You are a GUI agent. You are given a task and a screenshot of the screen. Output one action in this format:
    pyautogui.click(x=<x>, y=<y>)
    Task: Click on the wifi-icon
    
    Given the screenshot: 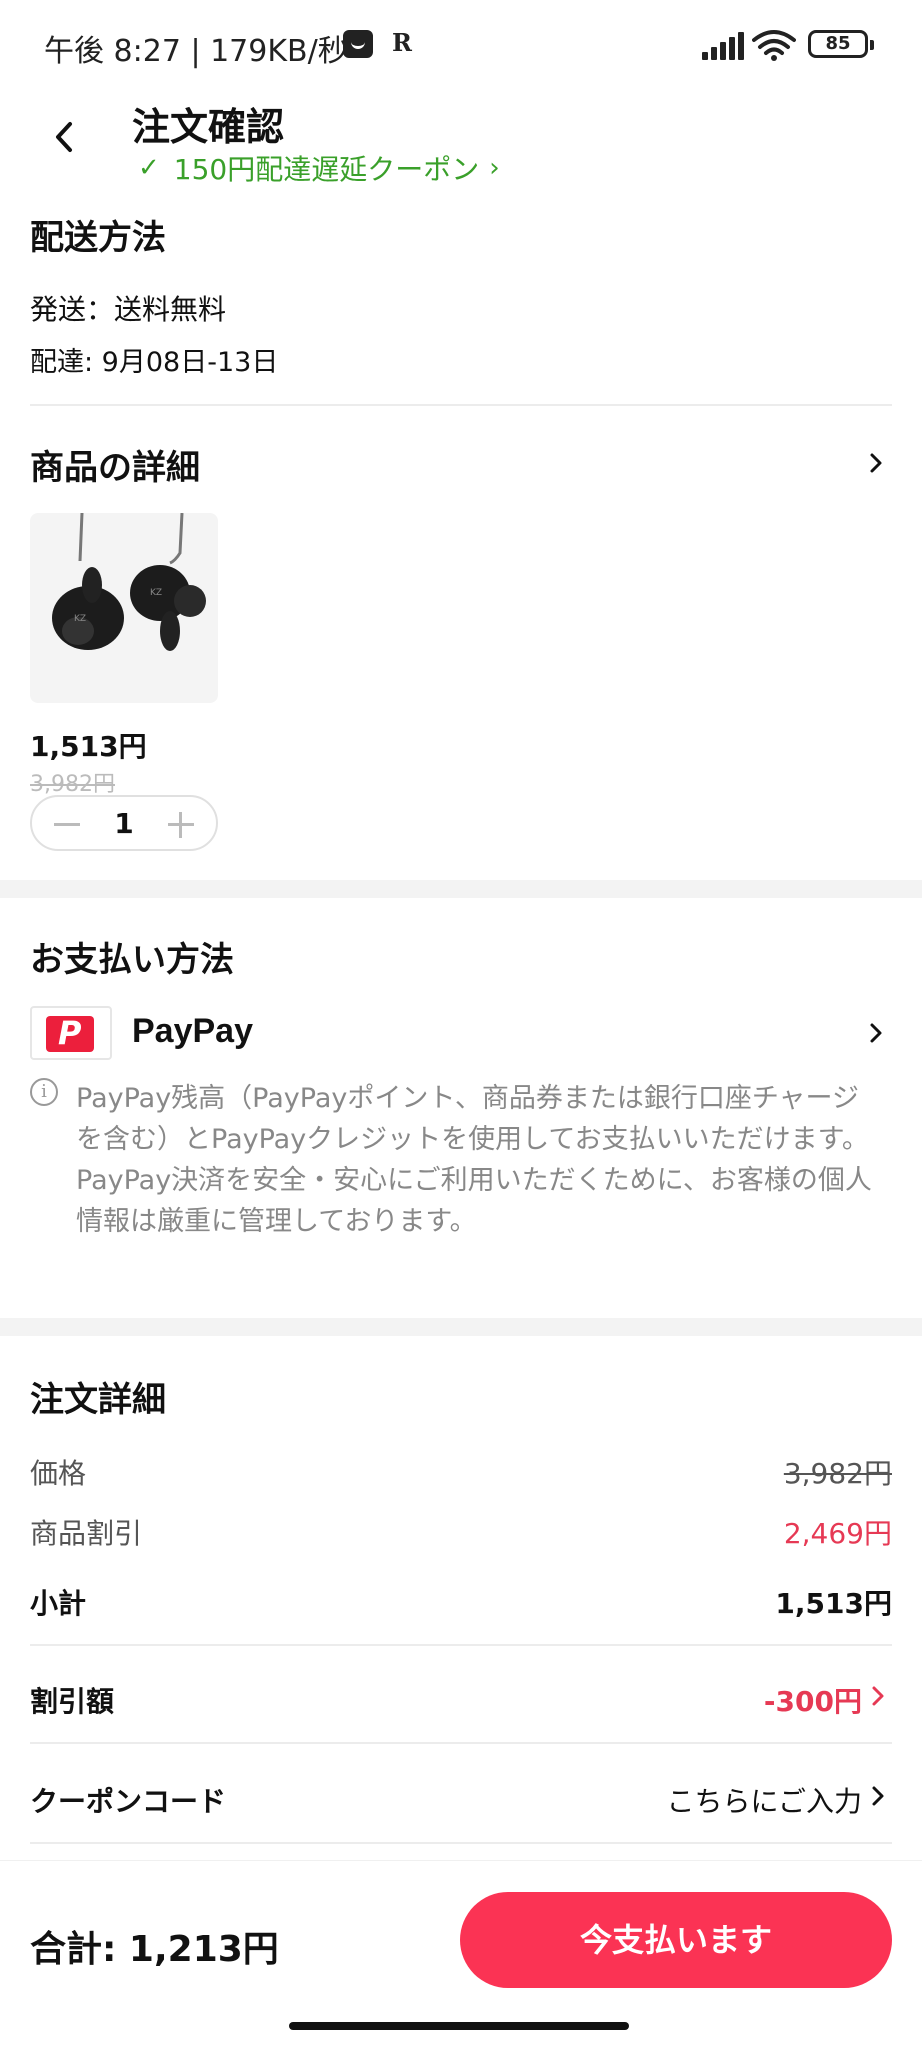 What is the action you would take?
    pyautogui.click(x=774, y=45)
    